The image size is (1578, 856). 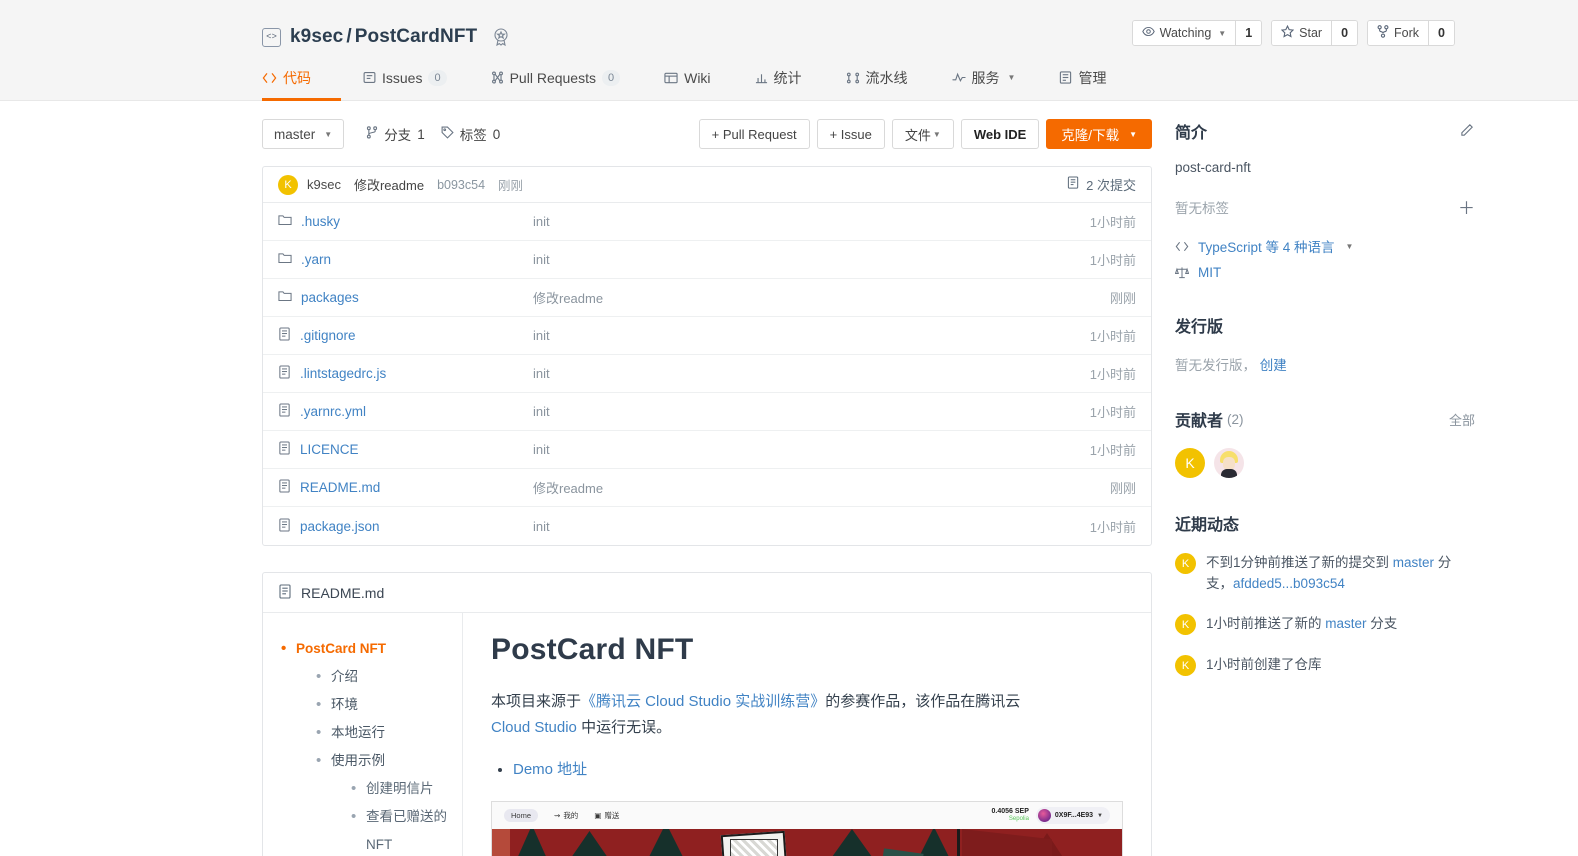 I want to click on file-link: .yarnrc.yml, so click(x=333, y=411).